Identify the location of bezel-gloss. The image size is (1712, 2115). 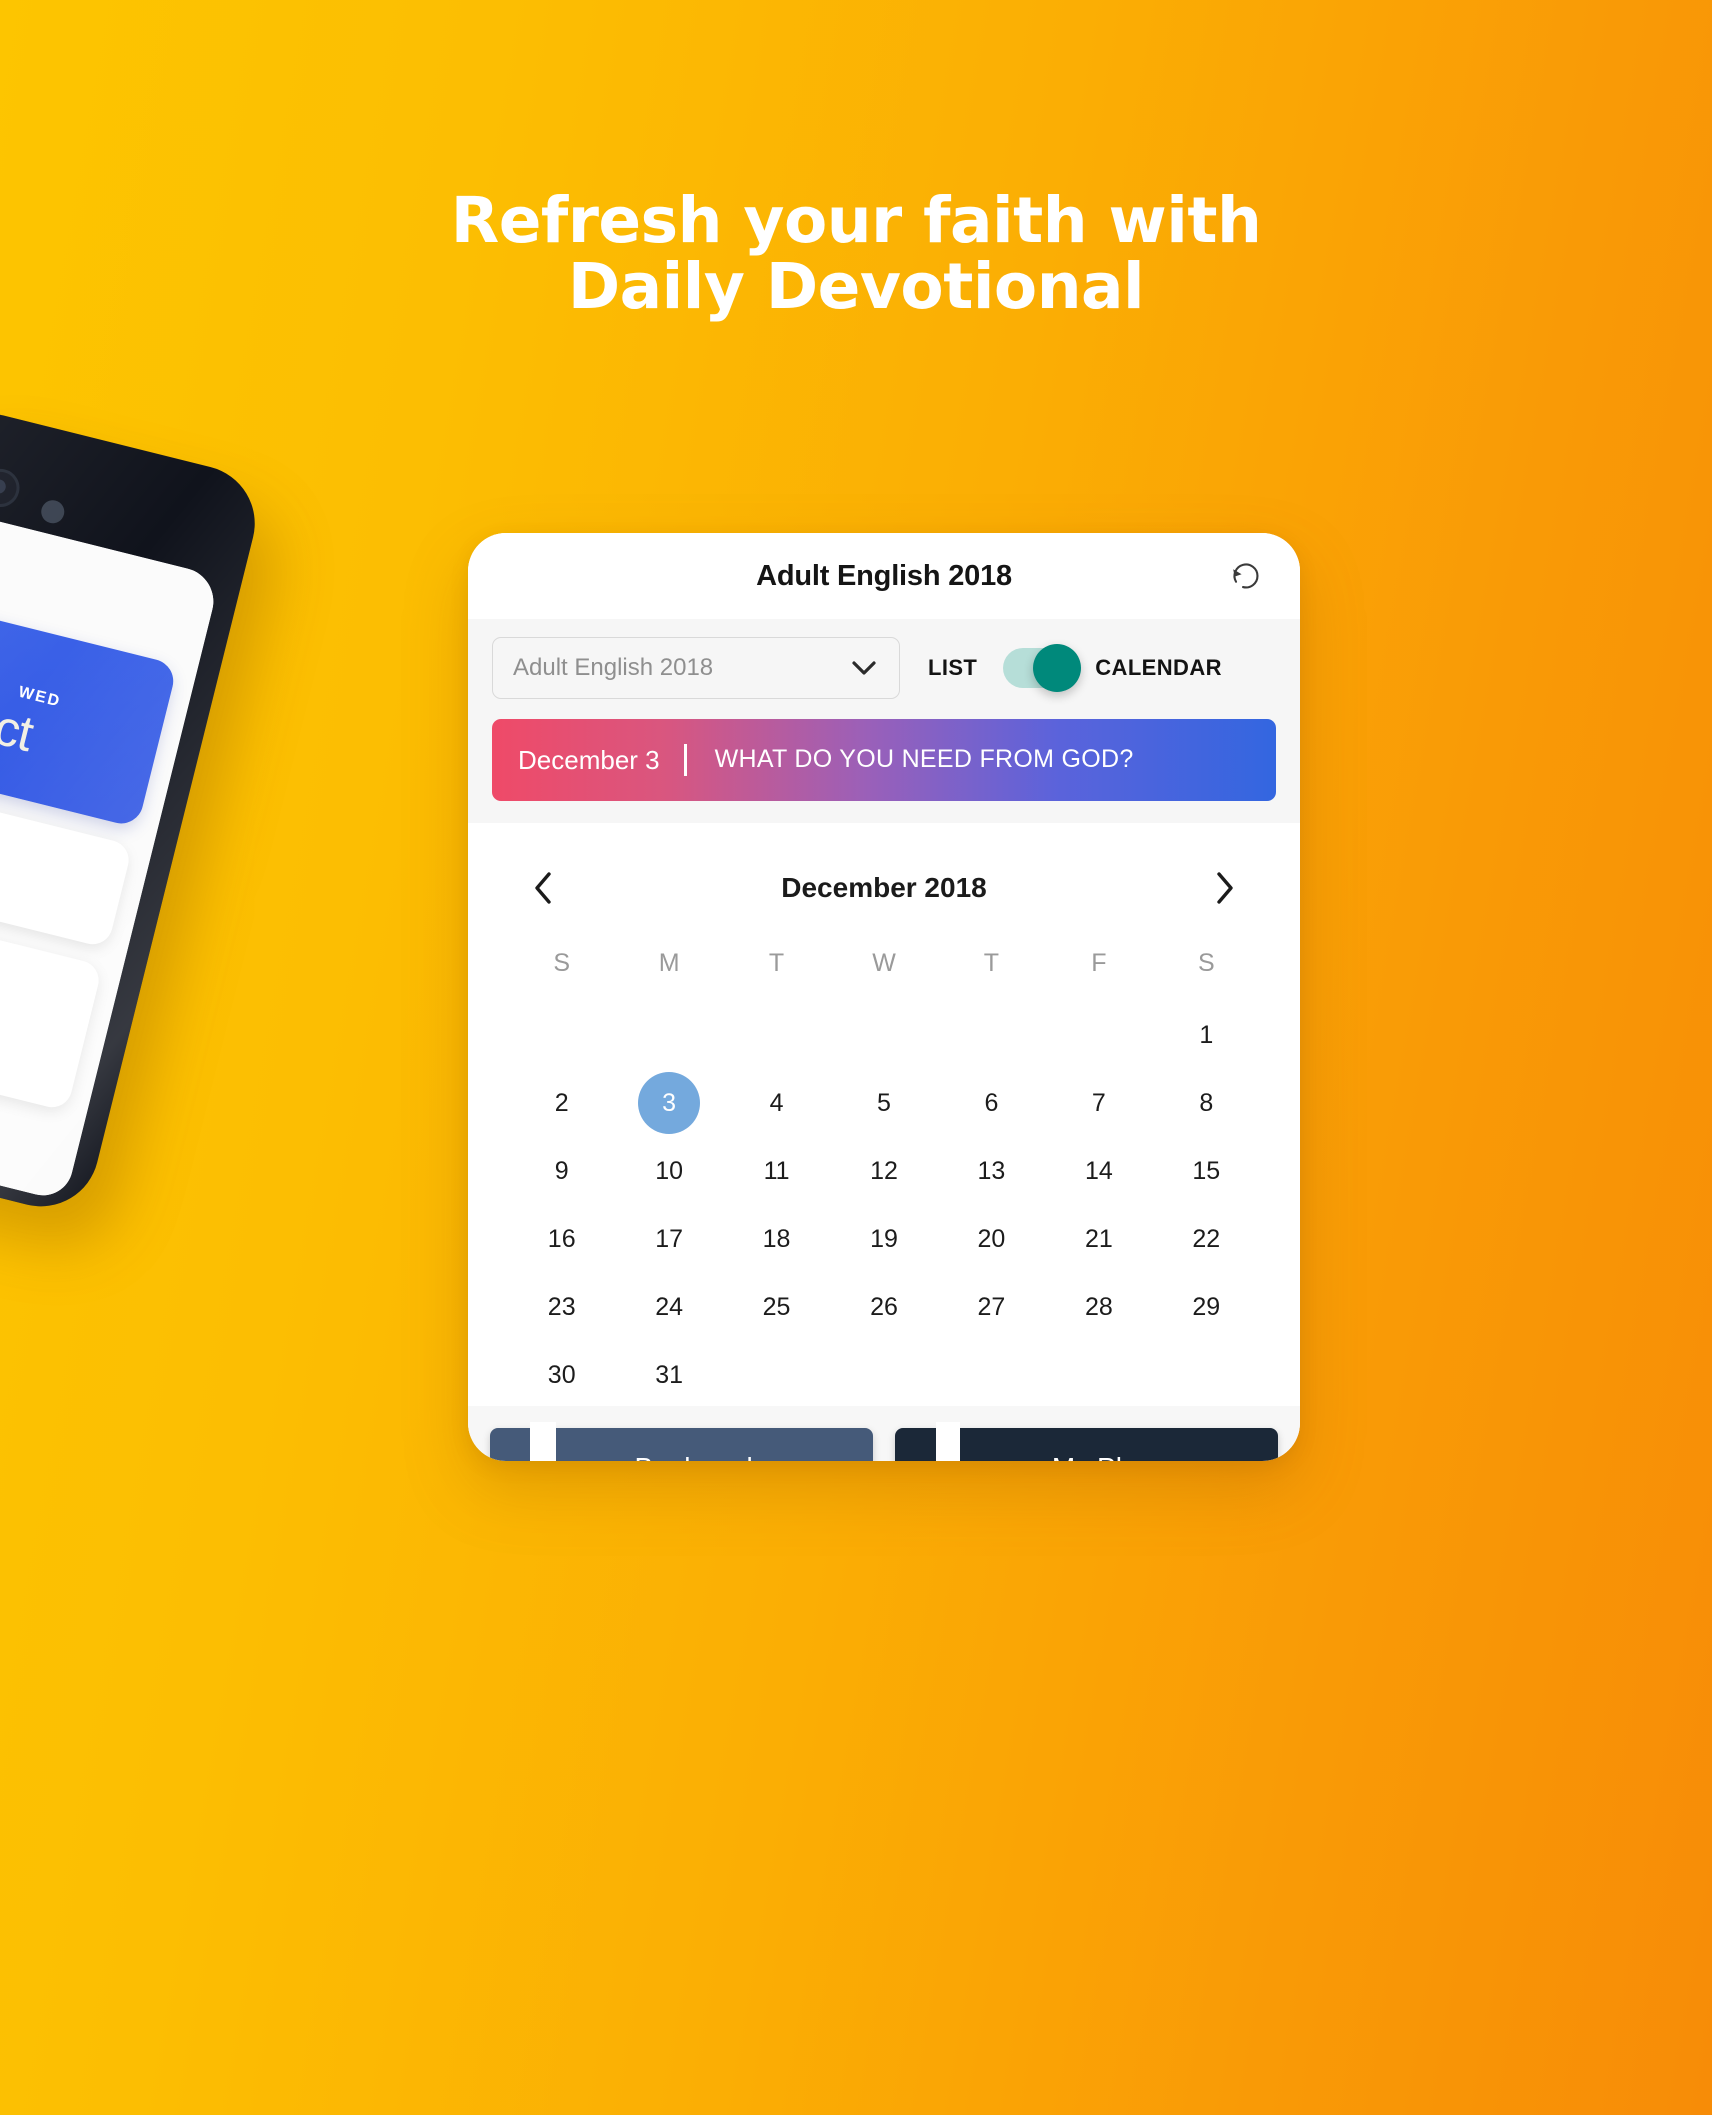
(134, 810).